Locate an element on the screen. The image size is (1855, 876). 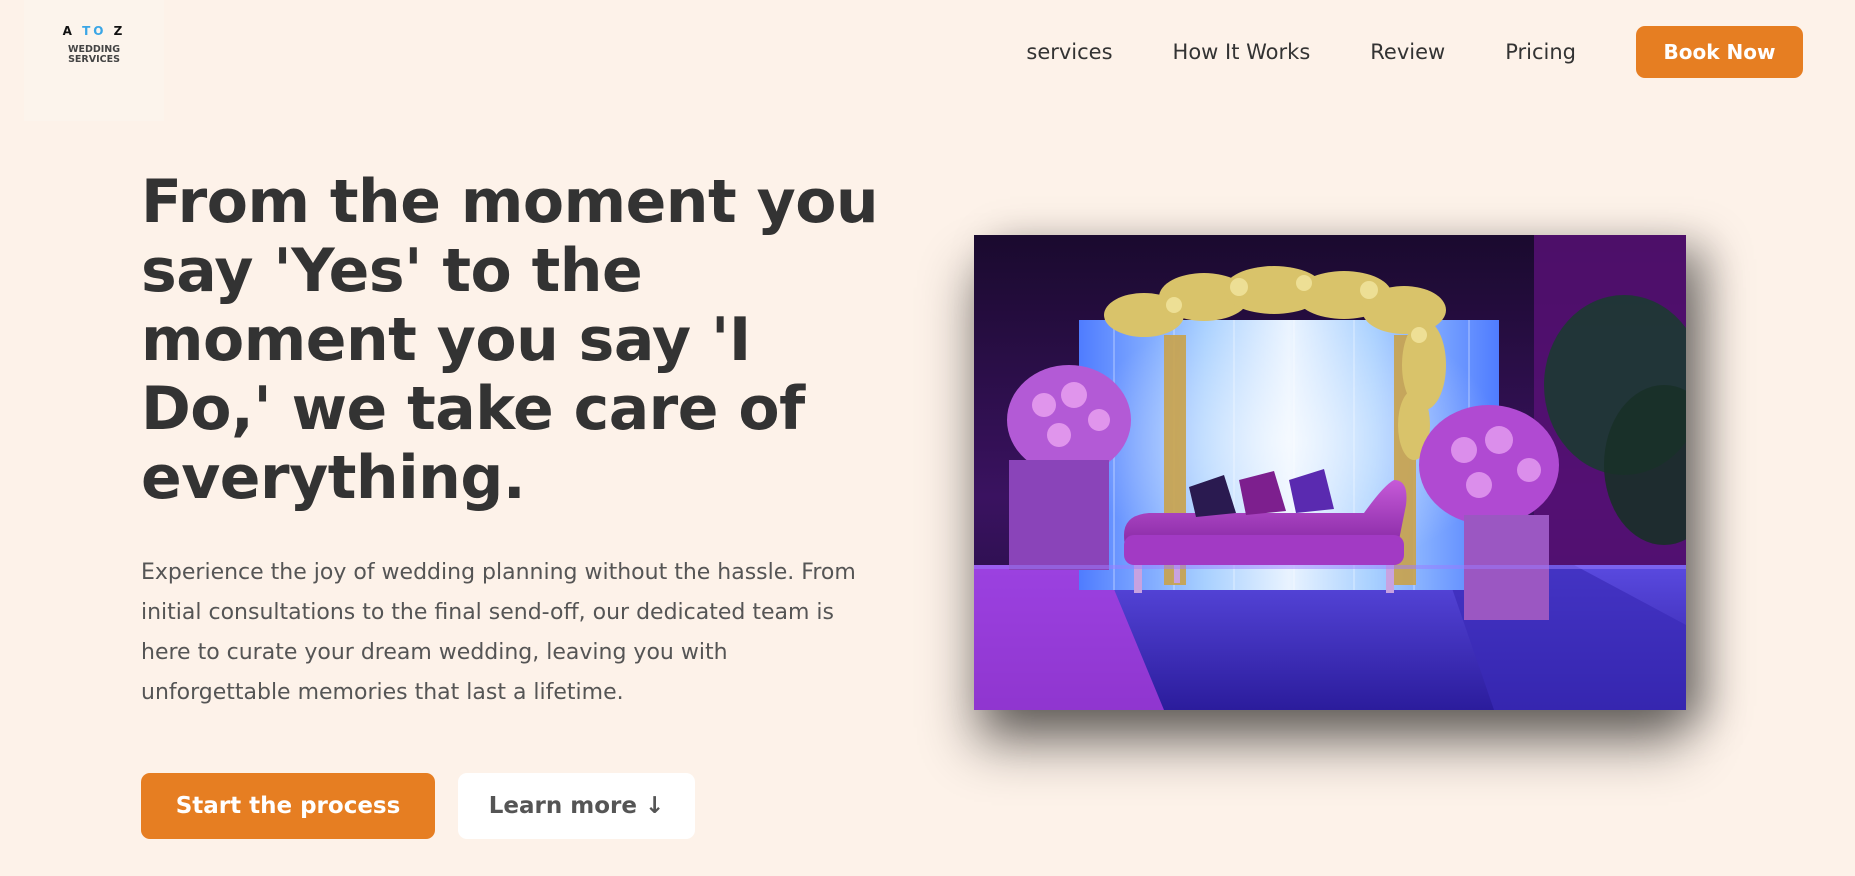
logo-letter-to: TO is located at coordinates (94, 31).